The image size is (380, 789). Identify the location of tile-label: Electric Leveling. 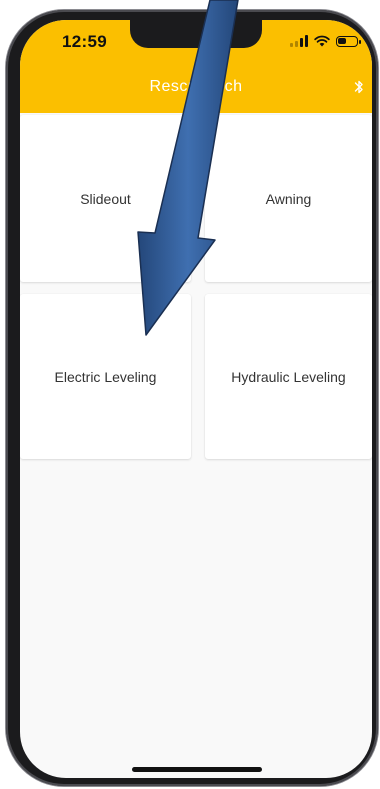
(105, 376).